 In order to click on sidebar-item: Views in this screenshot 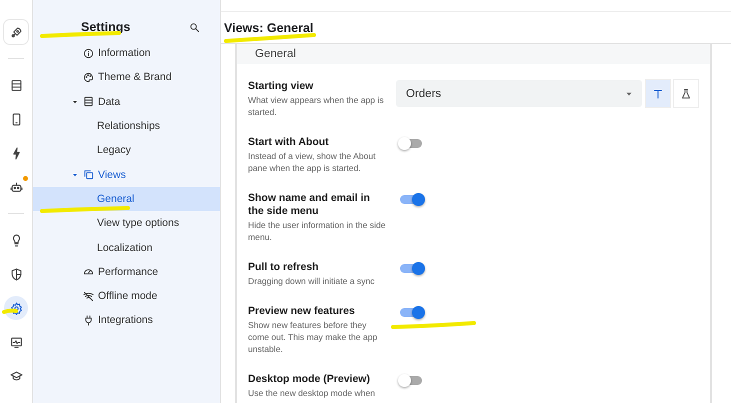, I will do `click(126, 174)`.